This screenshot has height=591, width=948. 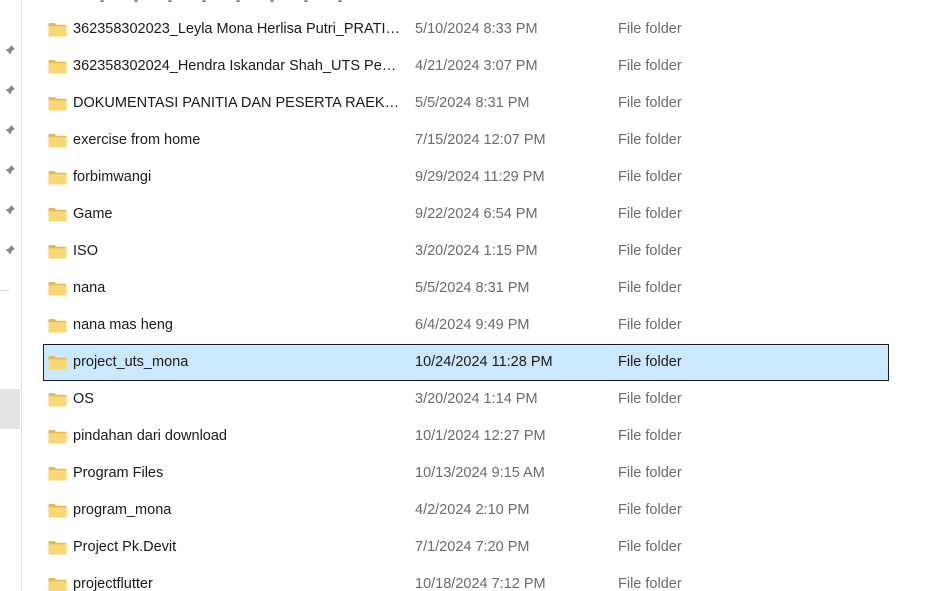 I want to click on file-name: projectflutter, so click(x=113, y=583).